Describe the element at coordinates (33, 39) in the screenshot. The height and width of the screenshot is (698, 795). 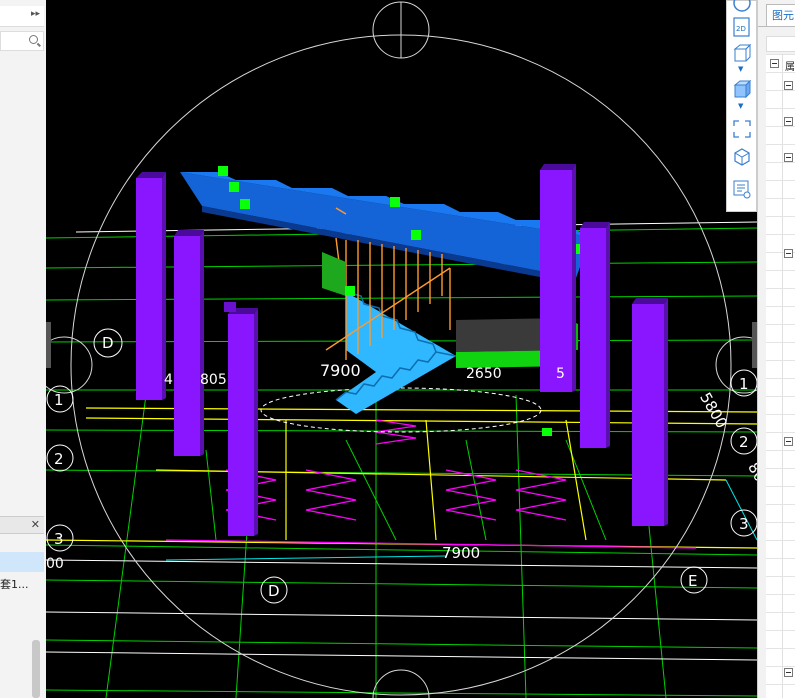
I see `search-icon` at that location.